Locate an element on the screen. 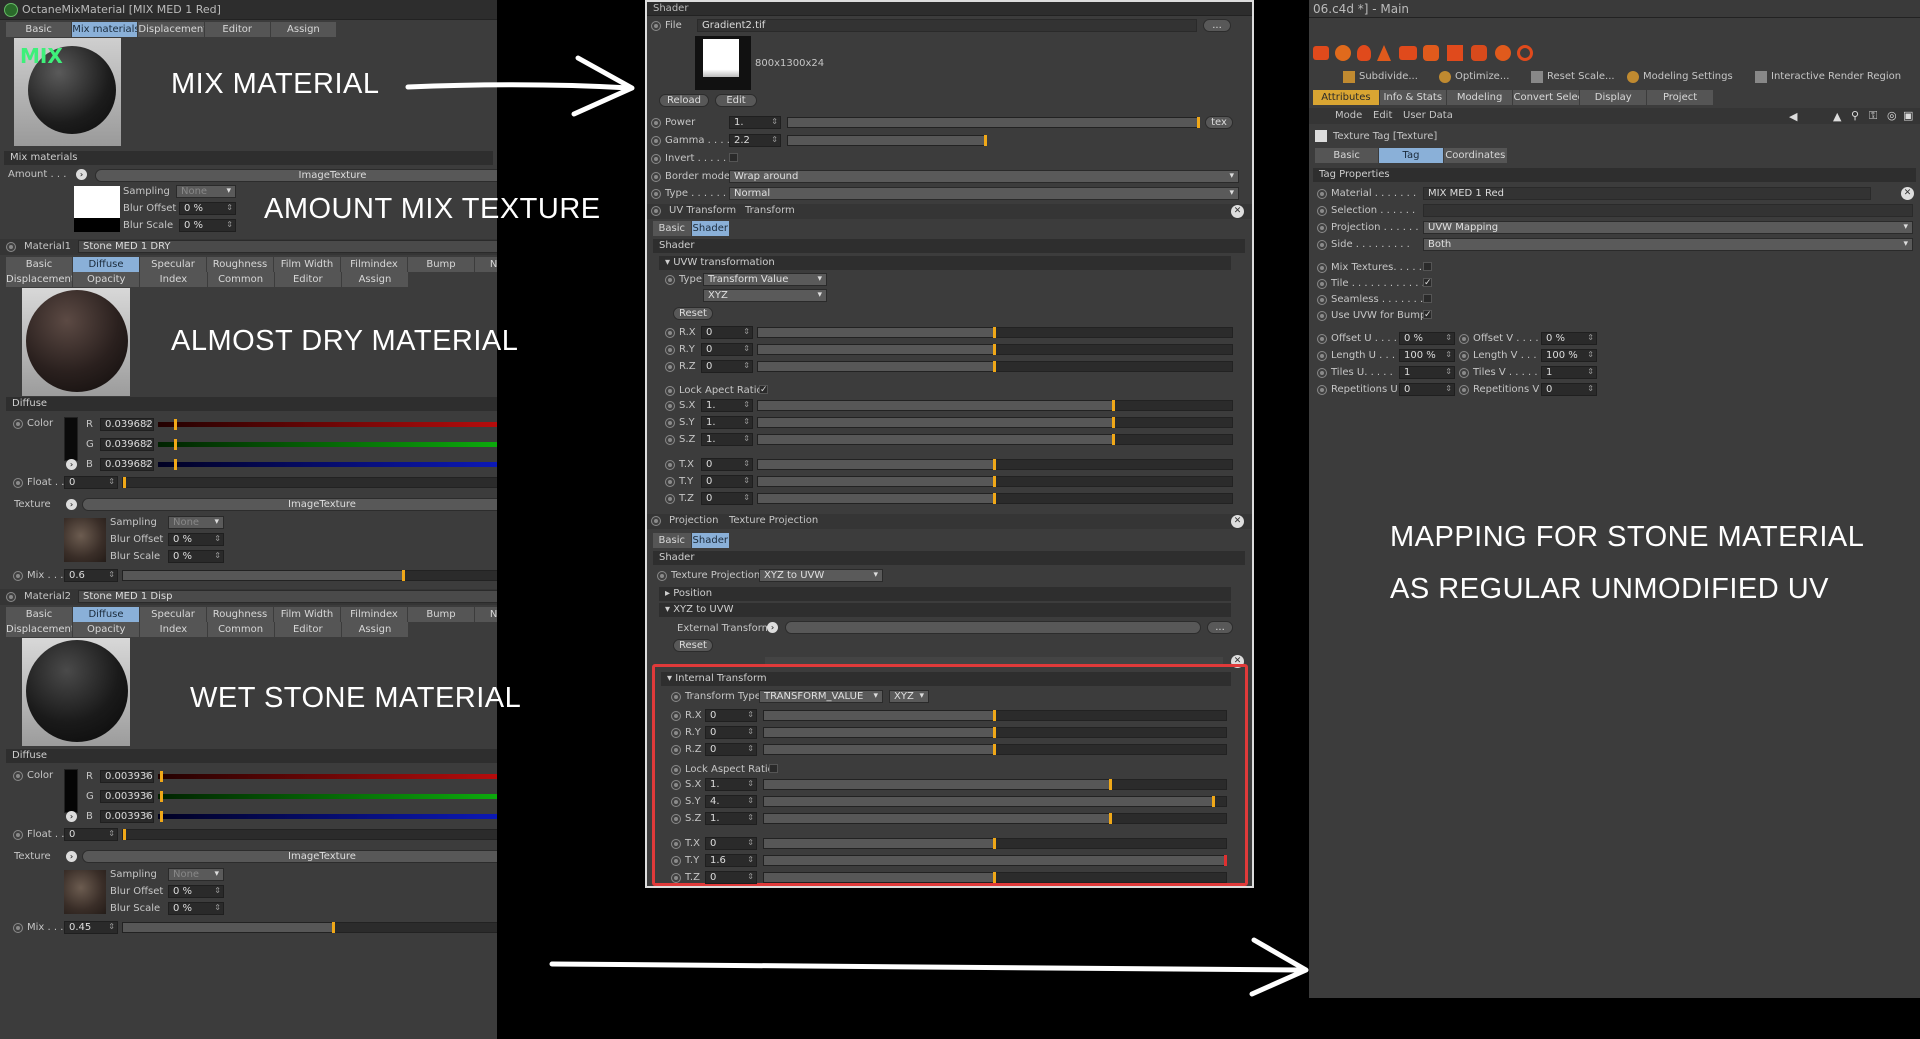  m2-mix-radio is located at coordinates (18, 928).